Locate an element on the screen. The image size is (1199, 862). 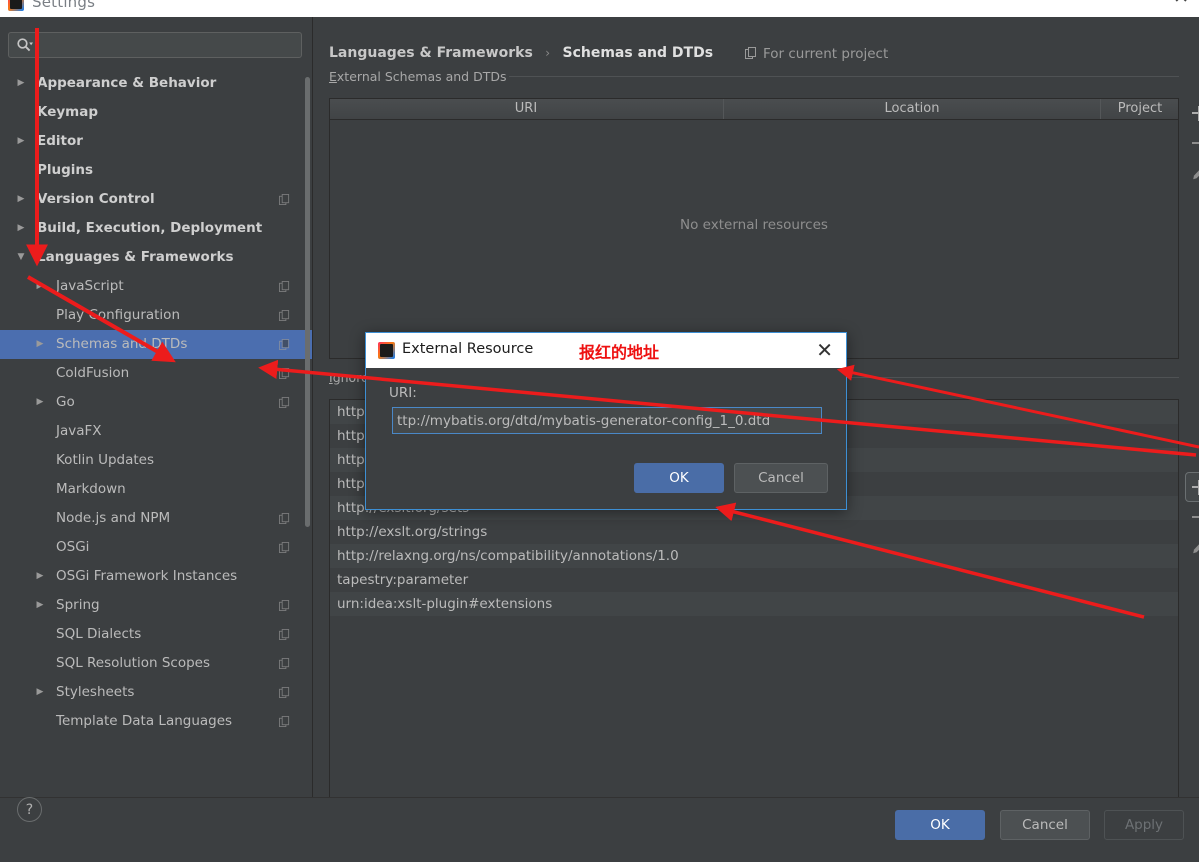
sidebar-item-languages-frameworks: ▼ Languages & Frameworks is located at coordinates (156, 257).